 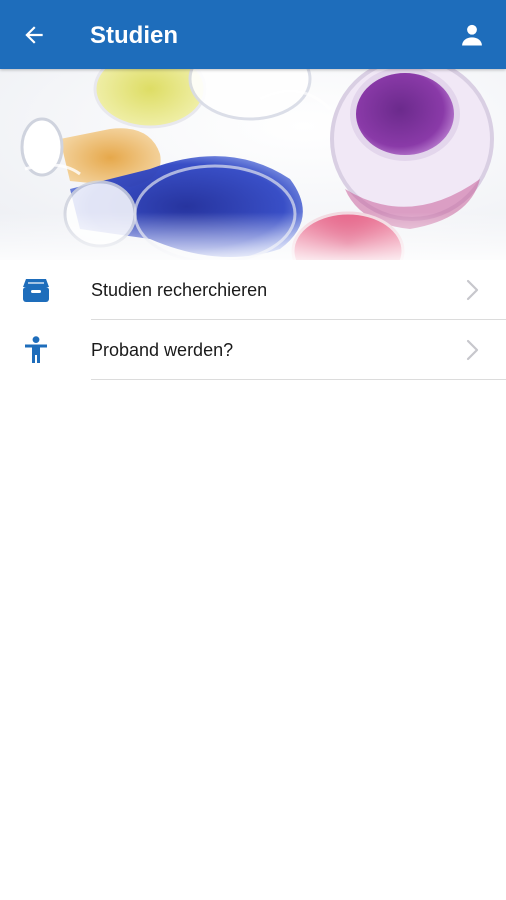 I want to click on accessibility-person-icon, so click(x=36, y=350).